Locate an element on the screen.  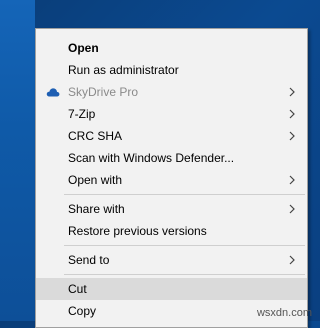
menu-item-label: Run as administrator is located at coordinates (123, 70).